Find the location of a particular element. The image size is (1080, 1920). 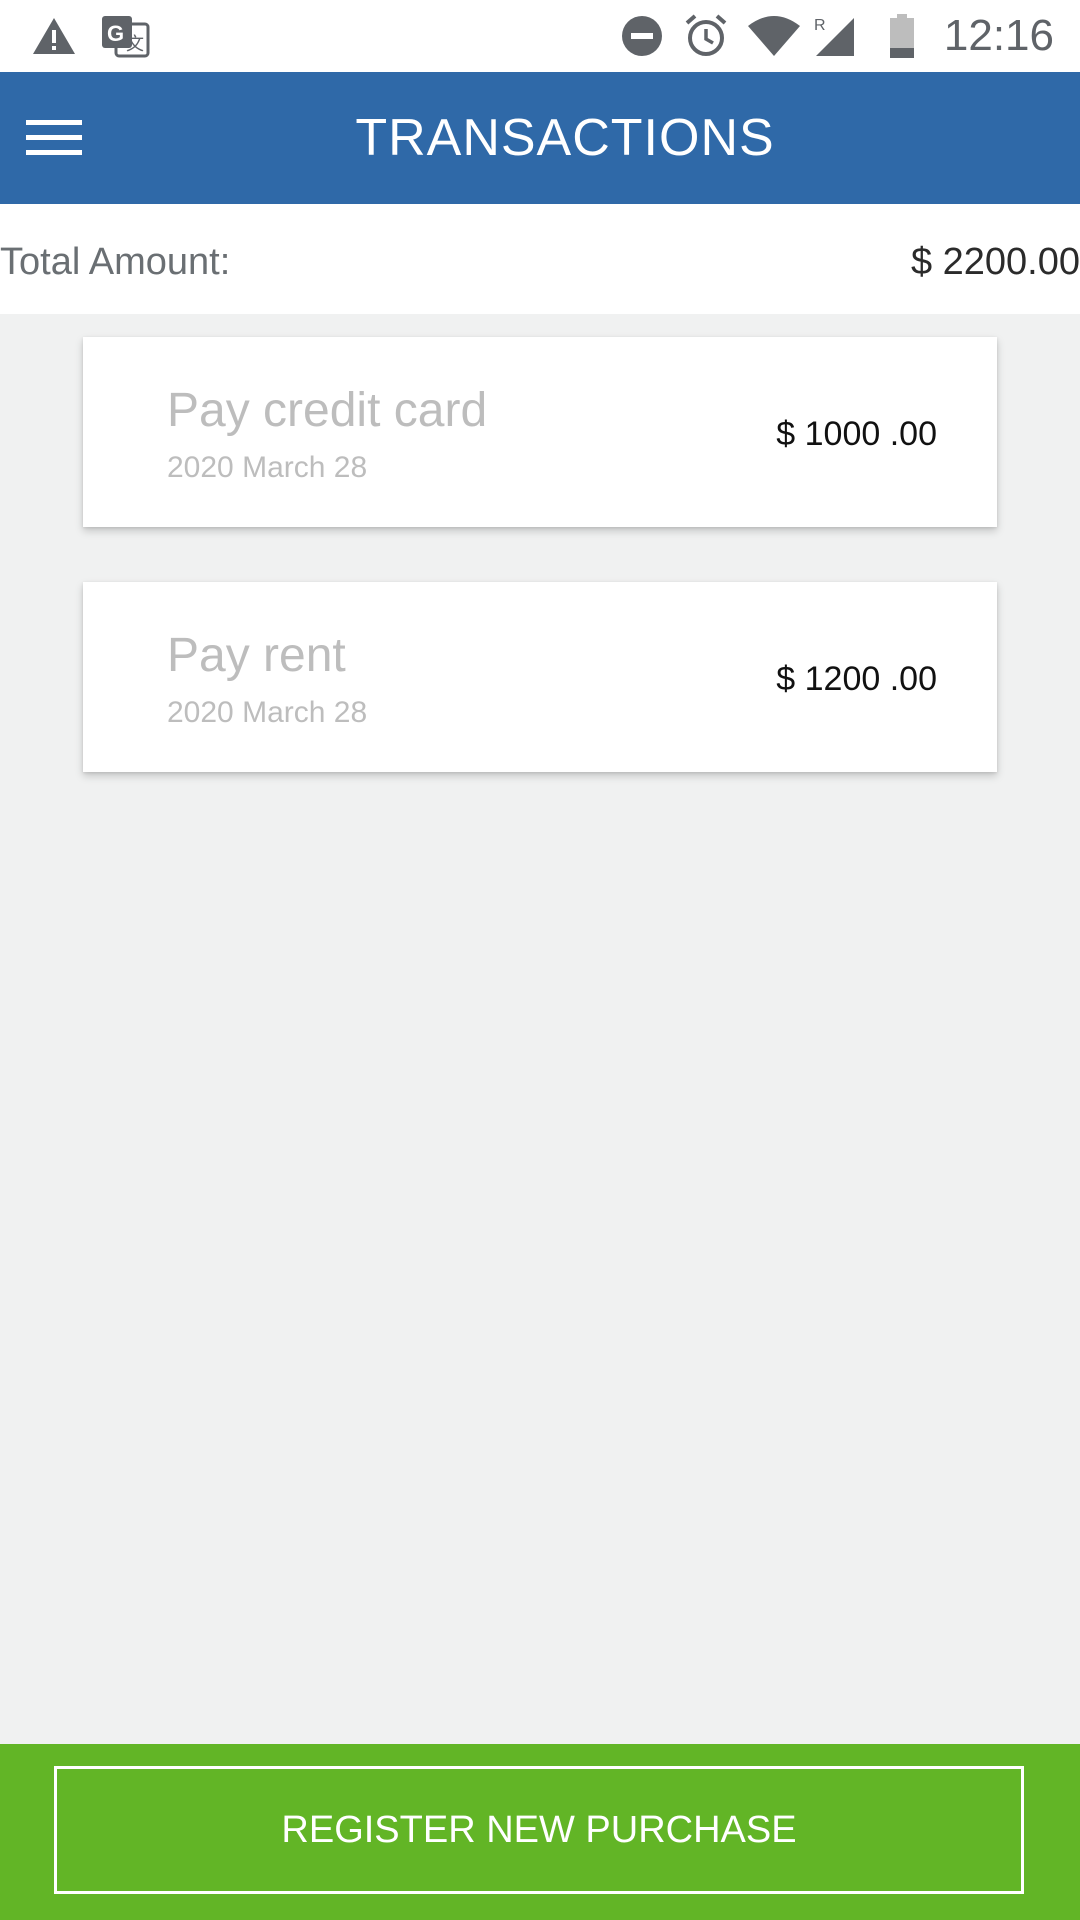

total-summary: Total Amount: $ 2200.00 is located at coordinates (540, 259).